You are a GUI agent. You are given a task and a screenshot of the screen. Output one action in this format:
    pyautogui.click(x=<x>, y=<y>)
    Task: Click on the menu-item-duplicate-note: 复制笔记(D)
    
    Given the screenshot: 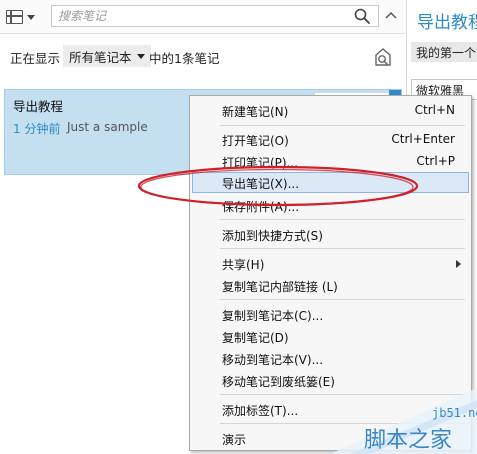 What is the action you would take?
    pyautogui.click(x=330, y=336)
    